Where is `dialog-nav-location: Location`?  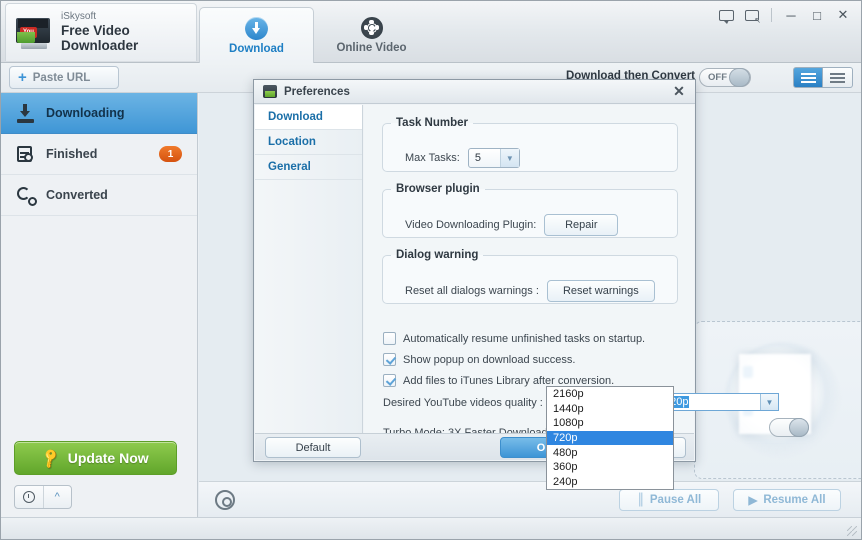 dialog-nav-location: Location is located at coordinates (308, 142).